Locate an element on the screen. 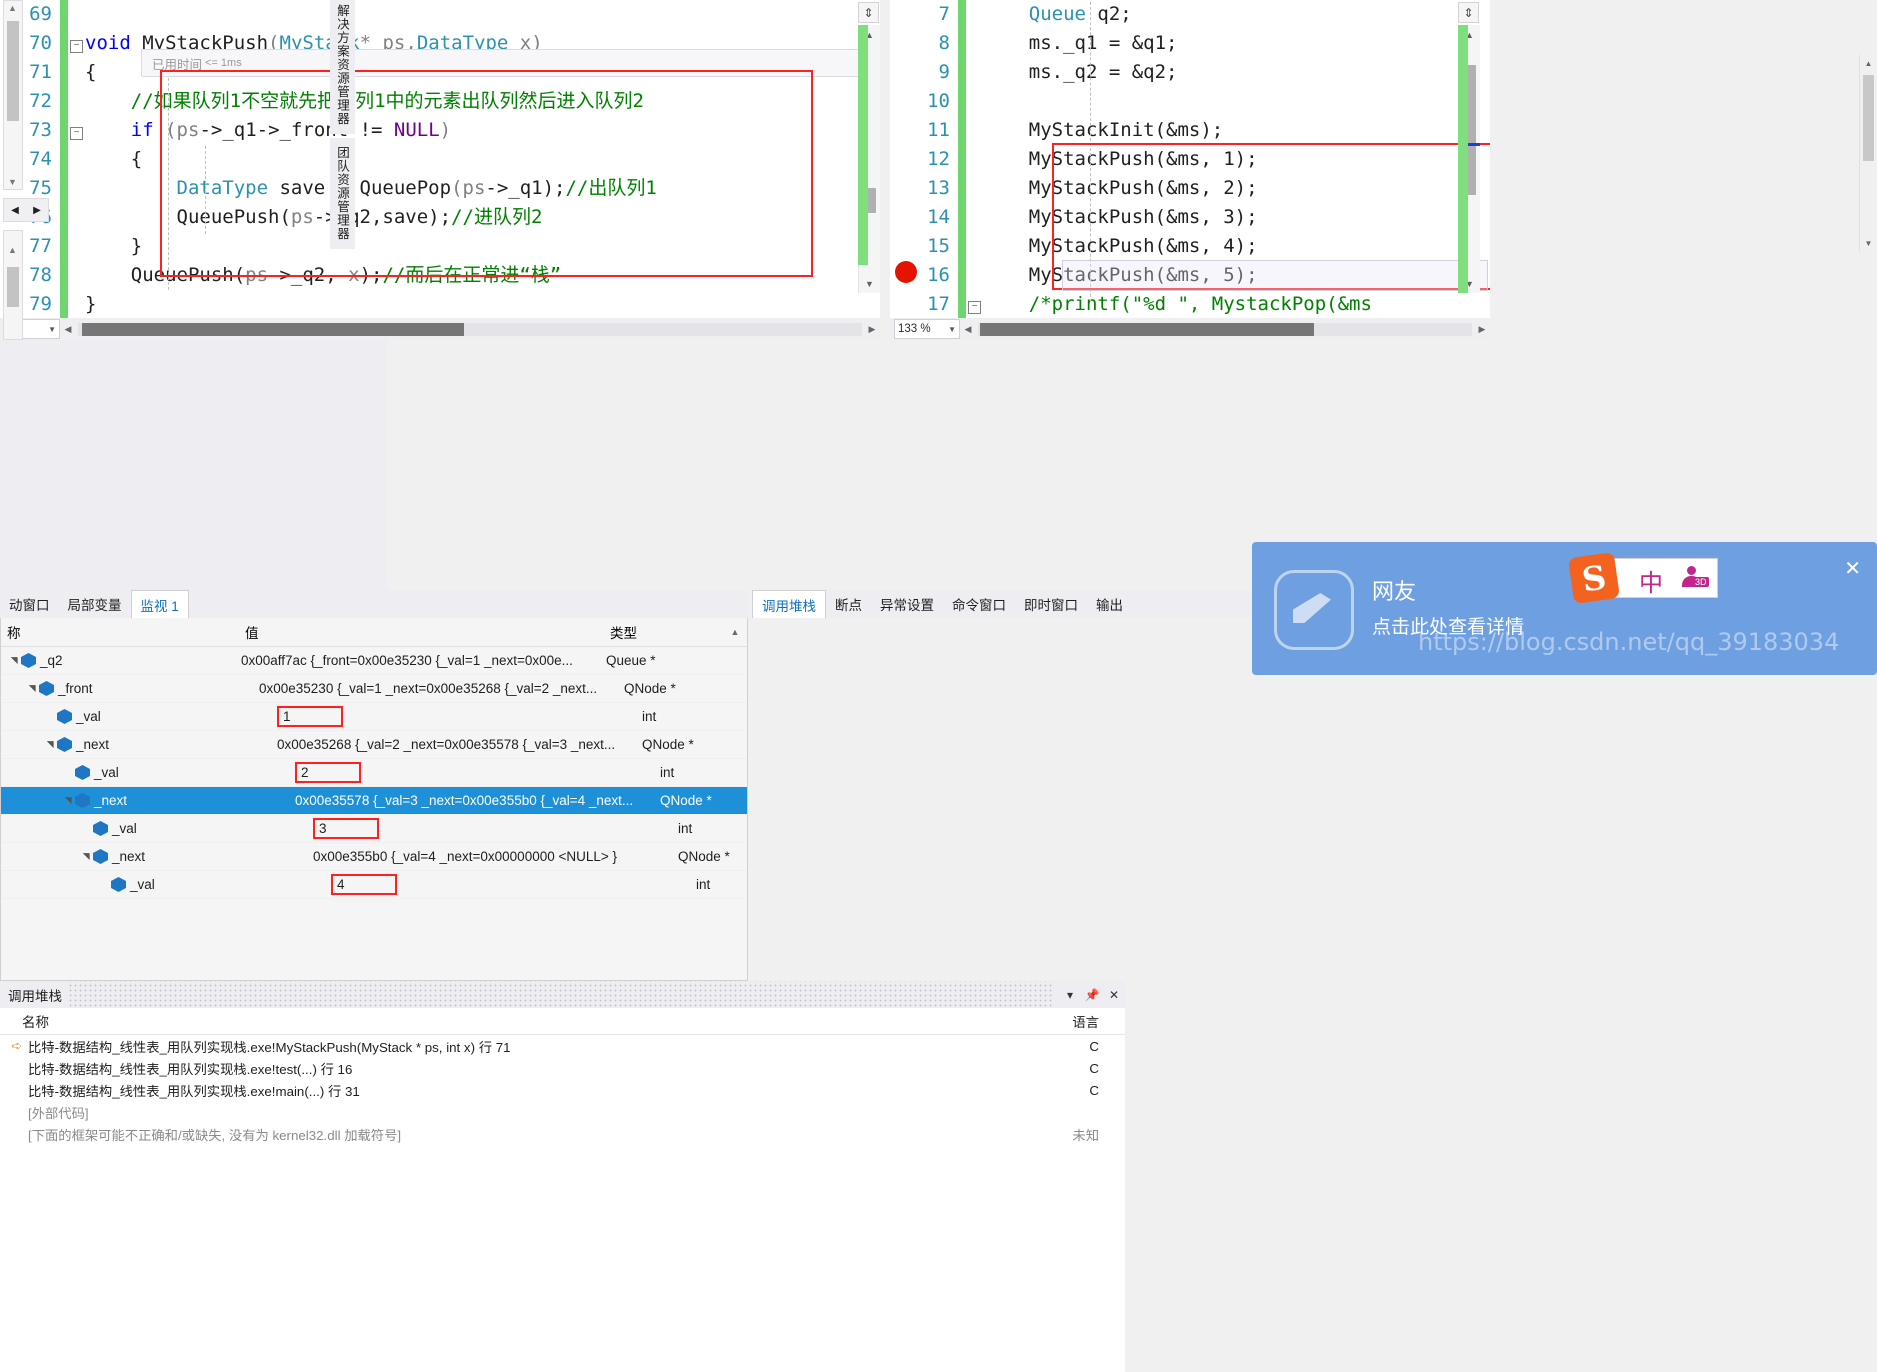  nav-right-arrow-icon: ▶ is located at coordinates (37, 210).